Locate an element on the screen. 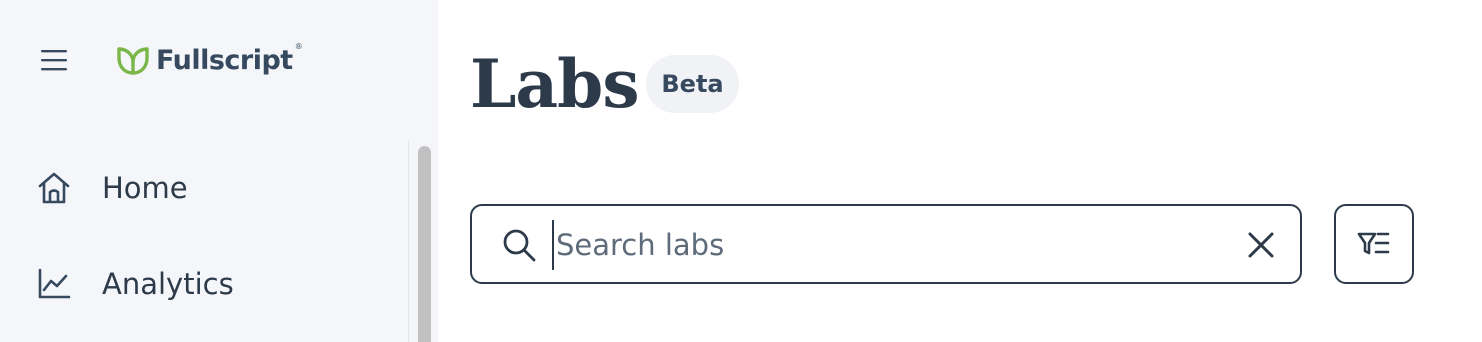 This screenshot has width=1482, height=342. home-icon is located at coordinates (54, 188).